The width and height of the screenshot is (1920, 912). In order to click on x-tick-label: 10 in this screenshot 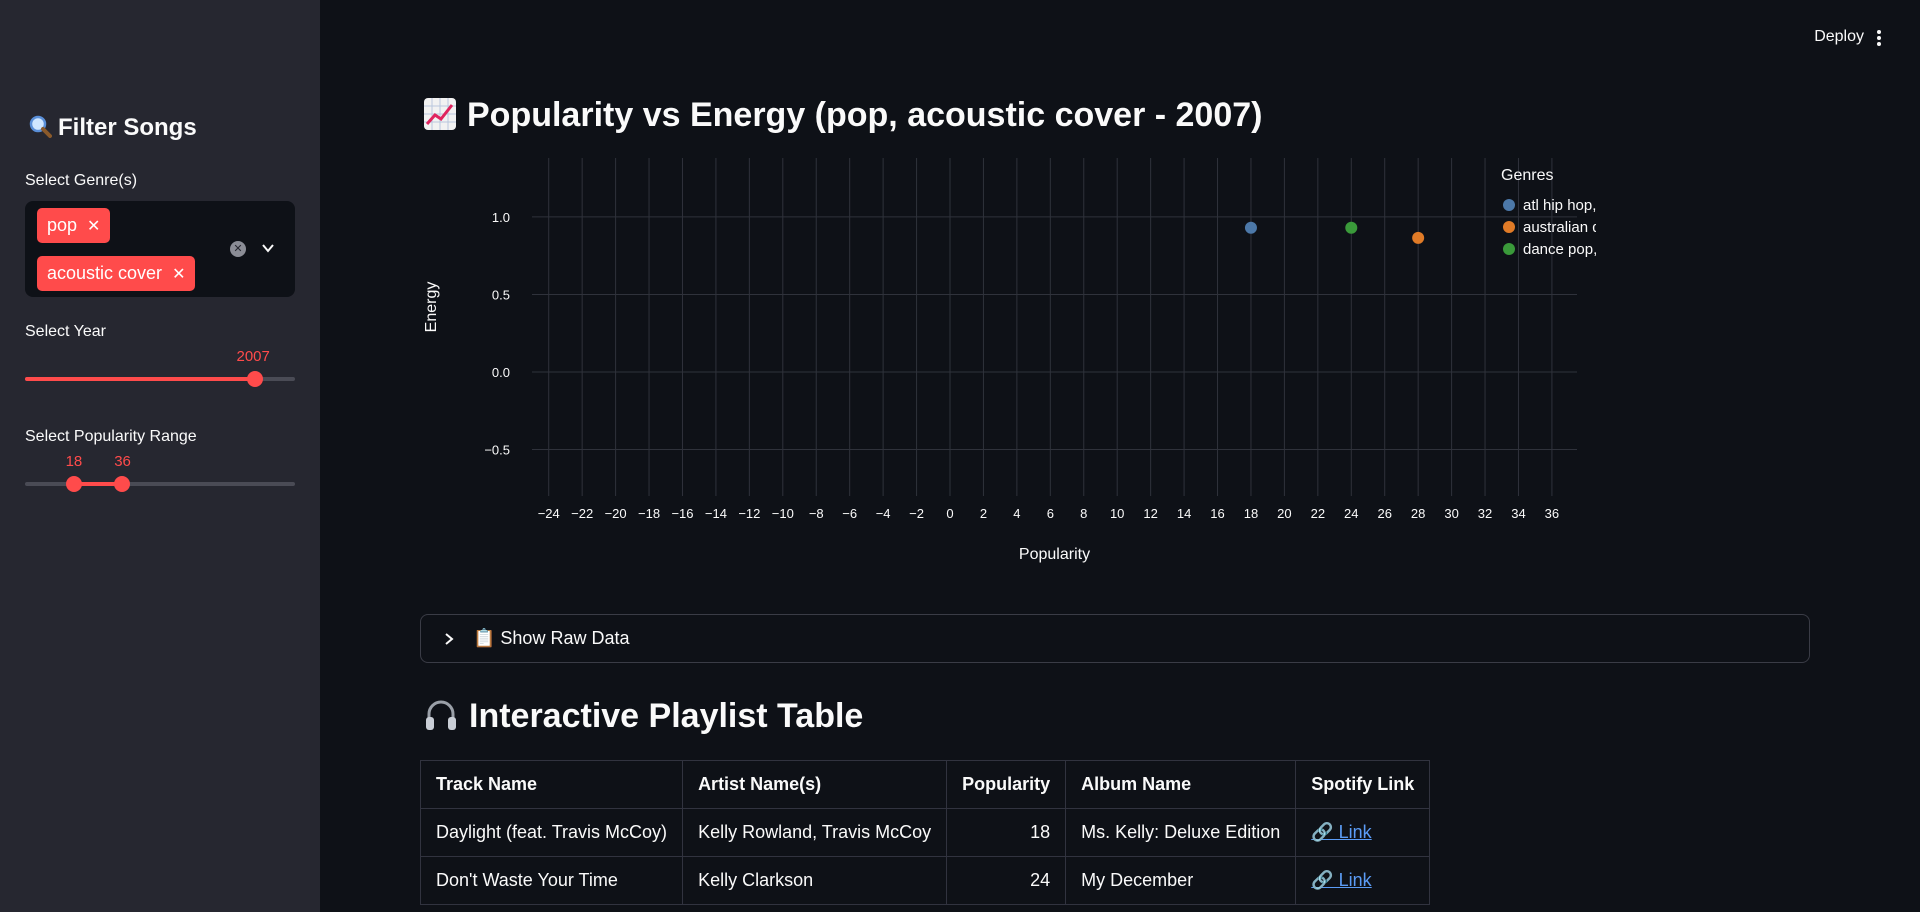, I will do `click(1117, 513)`.